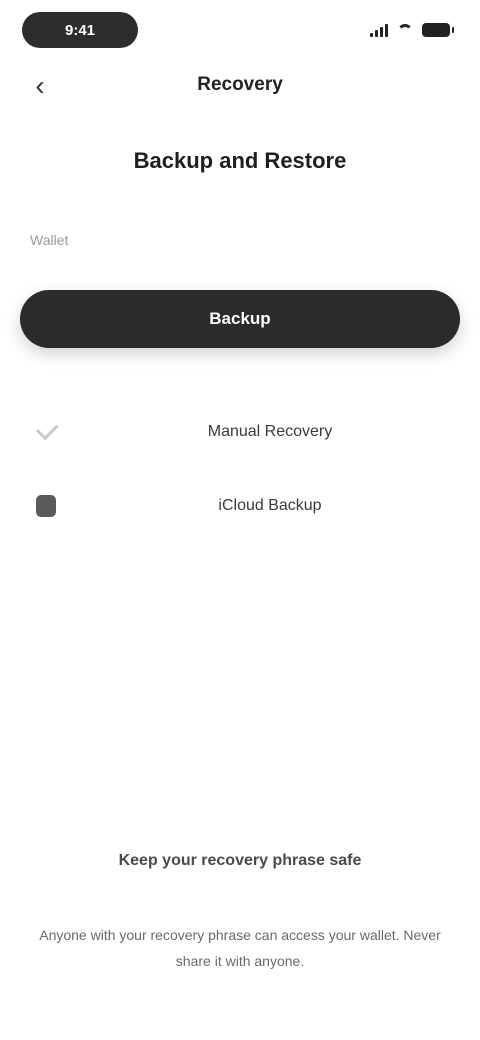  I want to click on nav-title: Recovery, so click(240, 84).